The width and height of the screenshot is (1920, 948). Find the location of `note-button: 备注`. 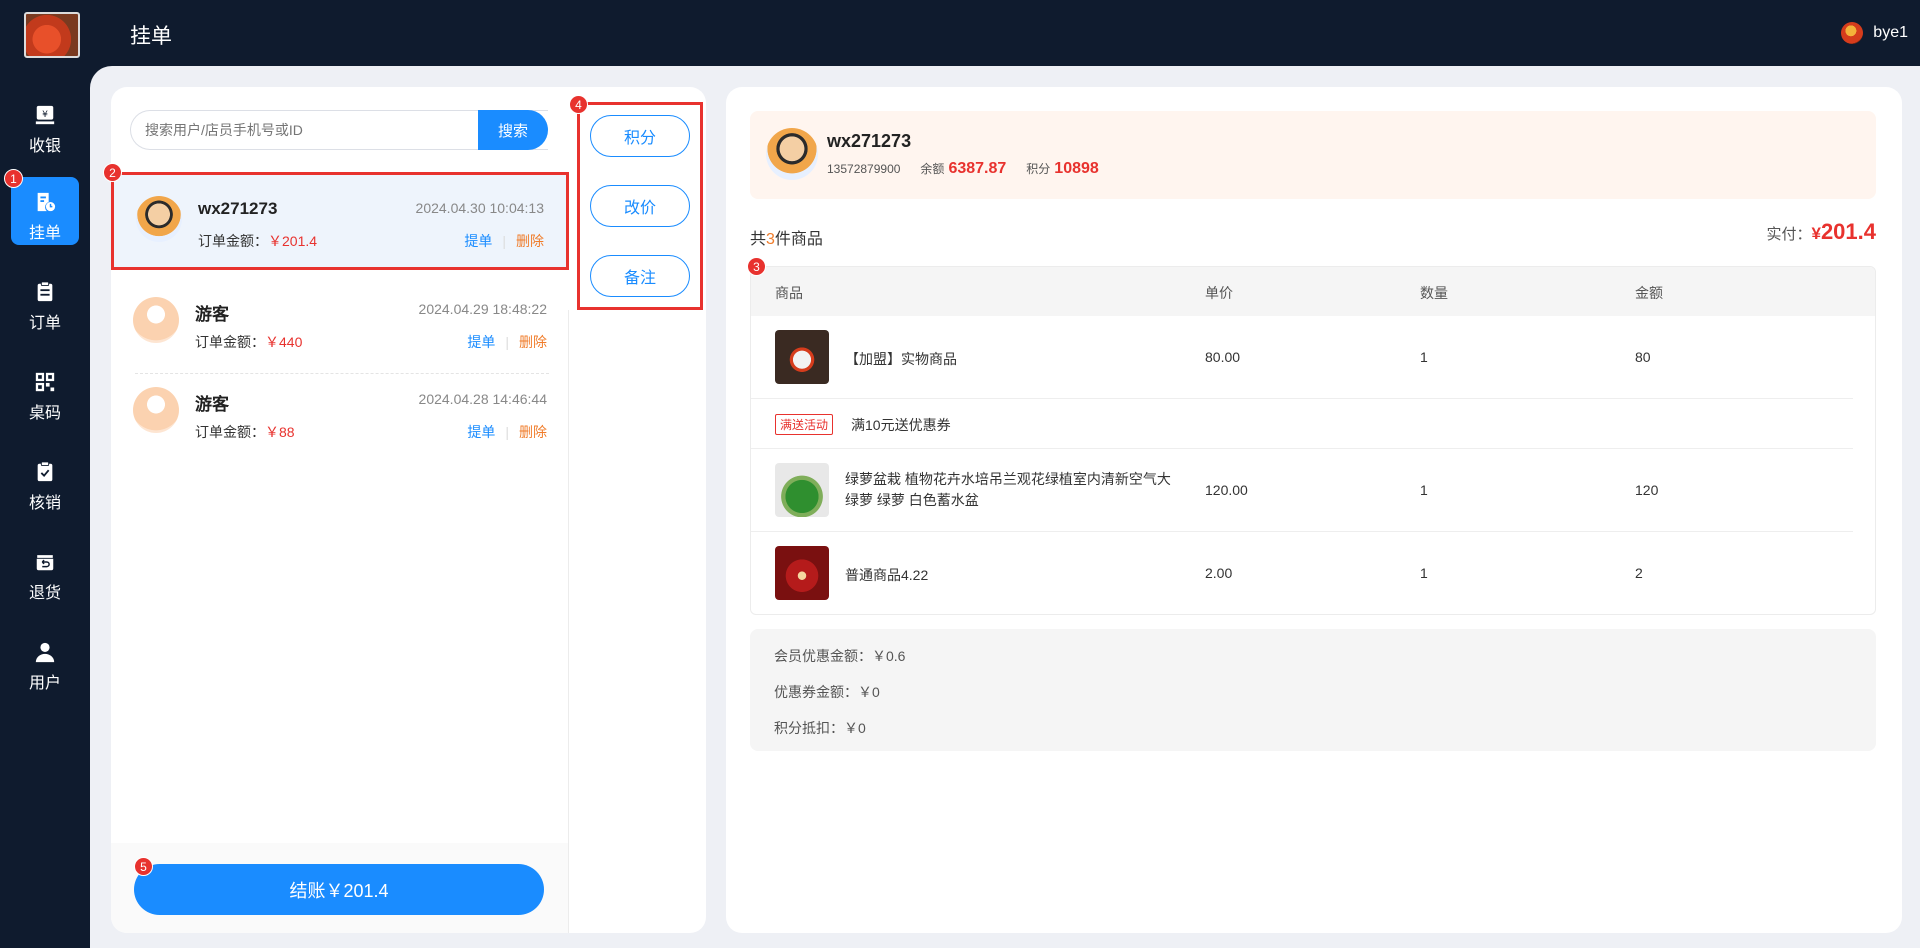

note-button: 备注 is located at coordinates (640, 276).